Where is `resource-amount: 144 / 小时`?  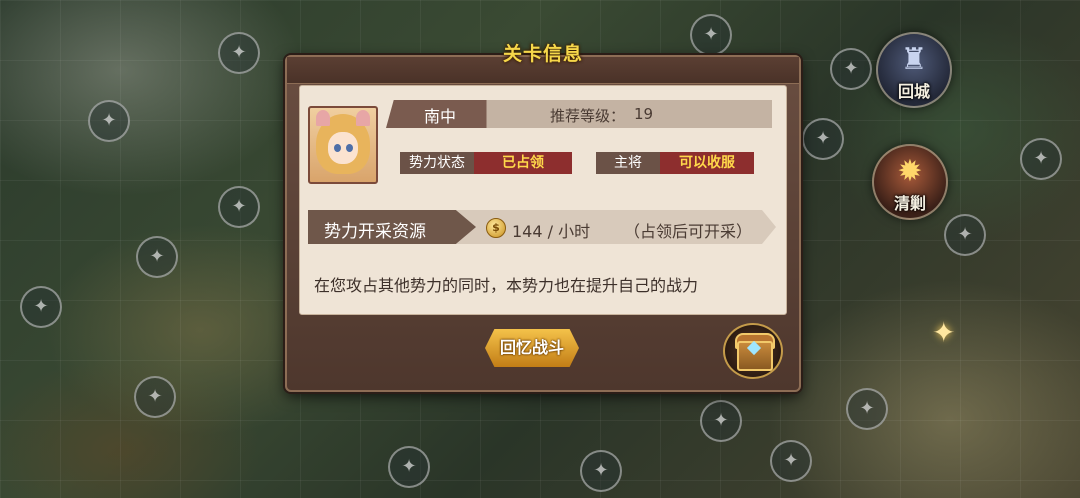
resource-amount: 144 / 小时 is located at coordinates (551, 231).